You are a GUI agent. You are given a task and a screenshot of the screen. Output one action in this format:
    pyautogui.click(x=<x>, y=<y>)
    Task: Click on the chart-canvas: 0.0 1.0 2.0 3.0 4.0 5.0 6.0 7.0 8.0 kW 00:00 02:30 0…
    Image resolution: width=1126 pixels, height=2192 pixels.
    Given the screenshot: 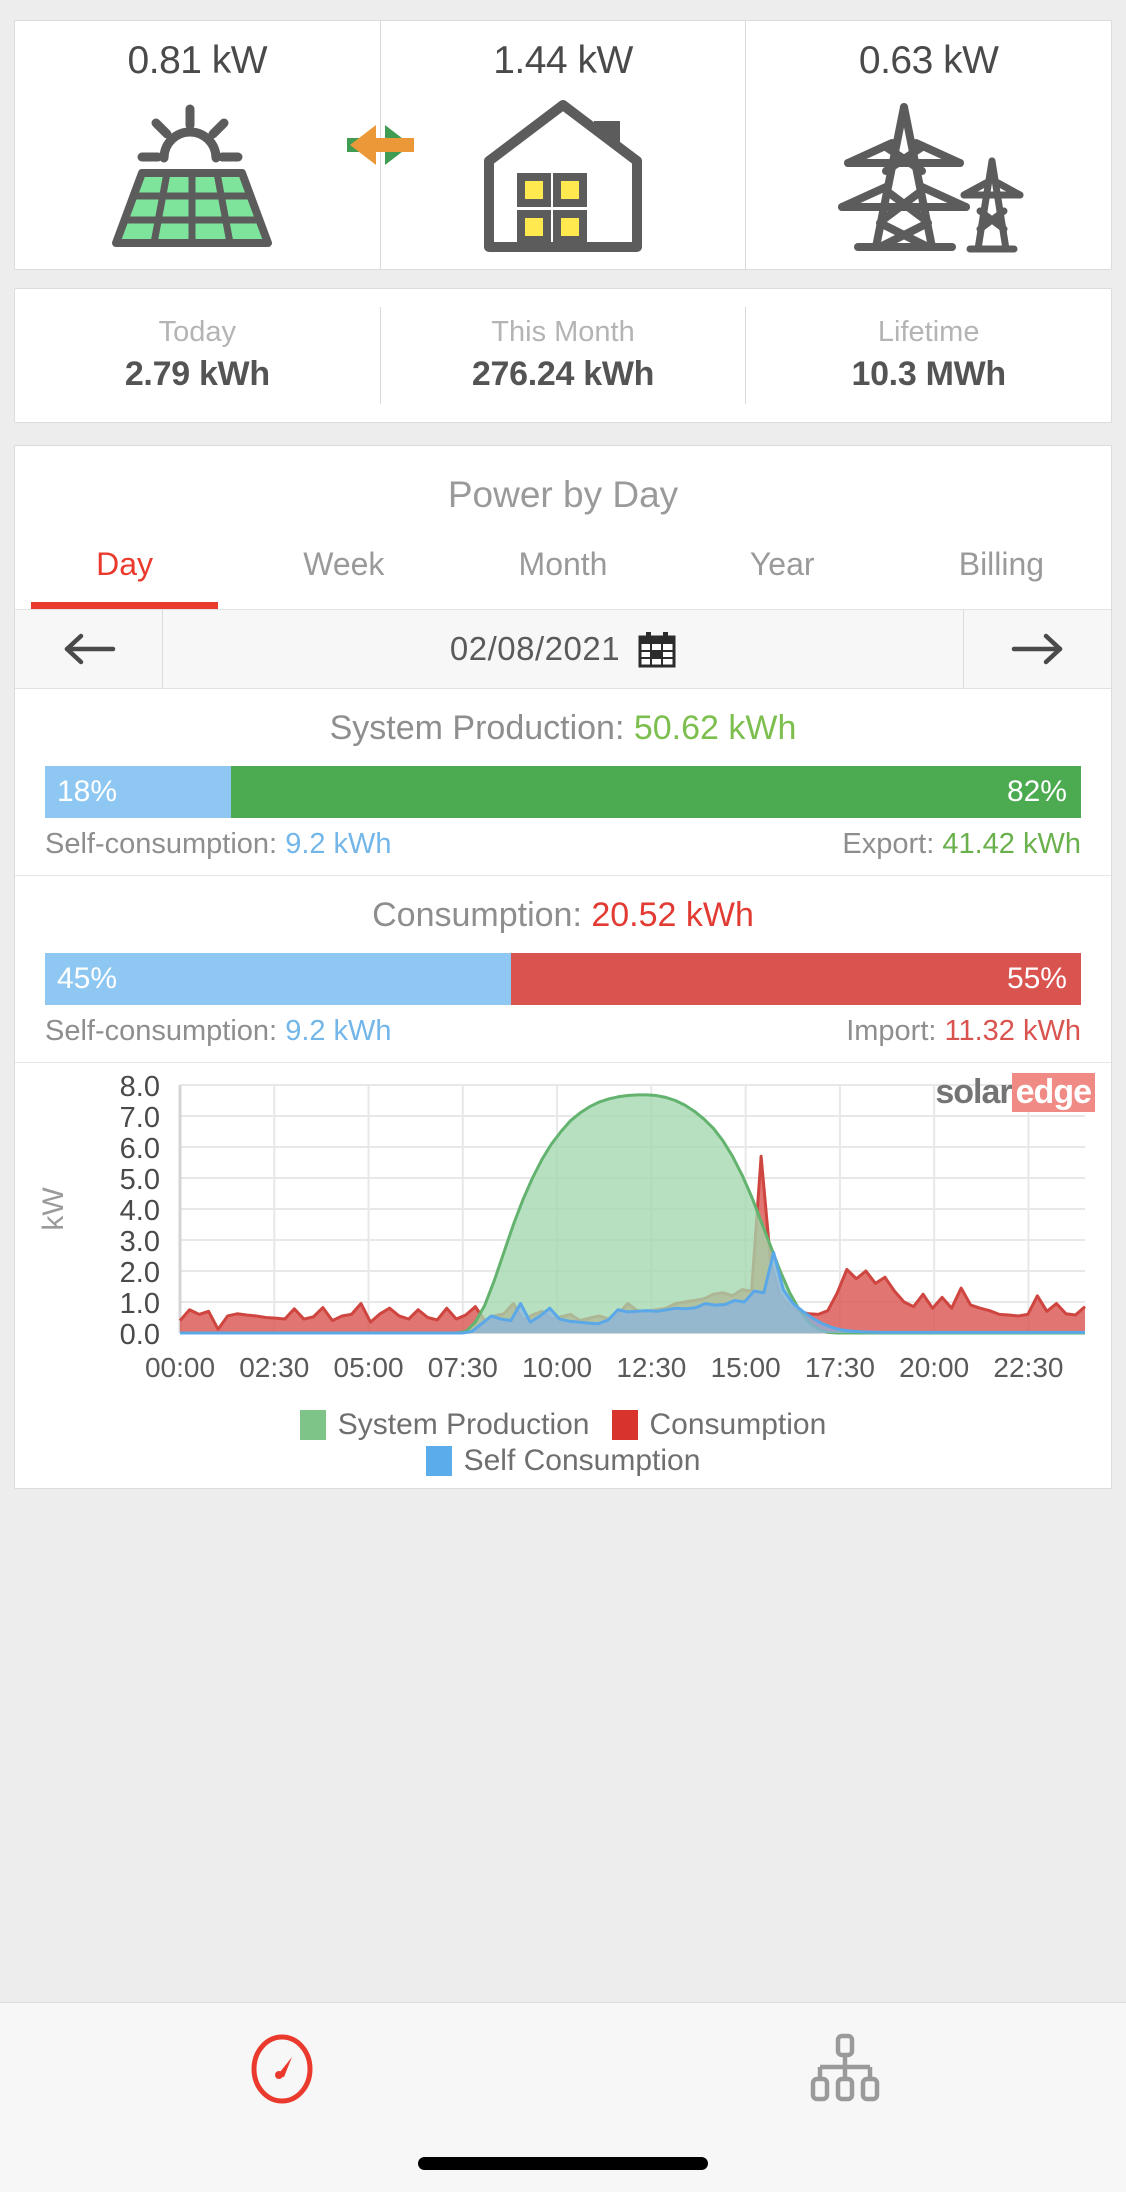 What is the action you would take?
    pyautogui.click(x=563, y=1238)
    